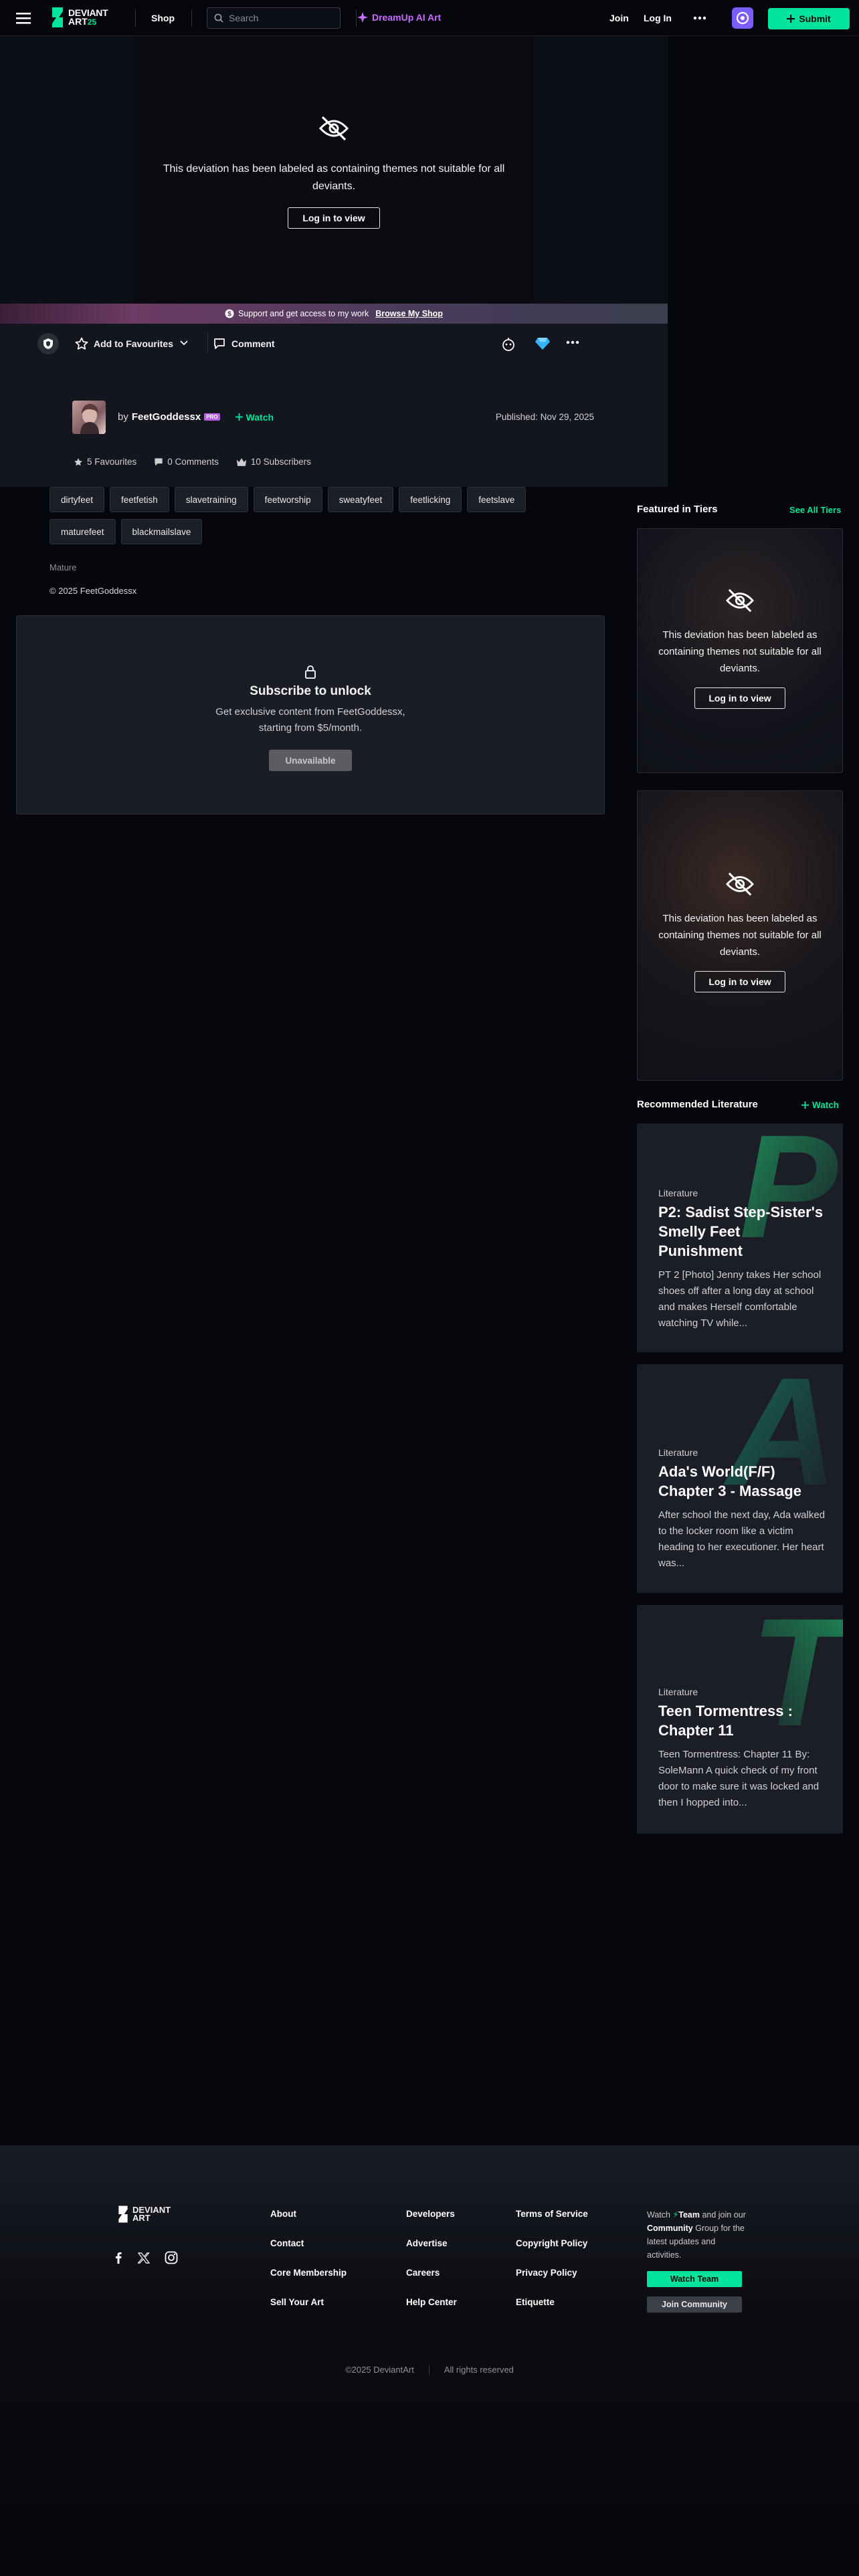 This screenshot has width=859, height=2576. What do you see at coordinates (509, 344) in the screenshot?
I see `ai-robot-icon` at bounding box center [509, 344].